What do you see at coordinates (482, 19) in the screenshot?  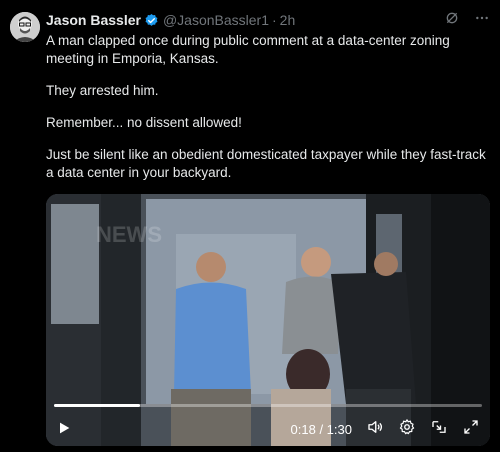 I see `more-icon` at bounding box center [482, 19].